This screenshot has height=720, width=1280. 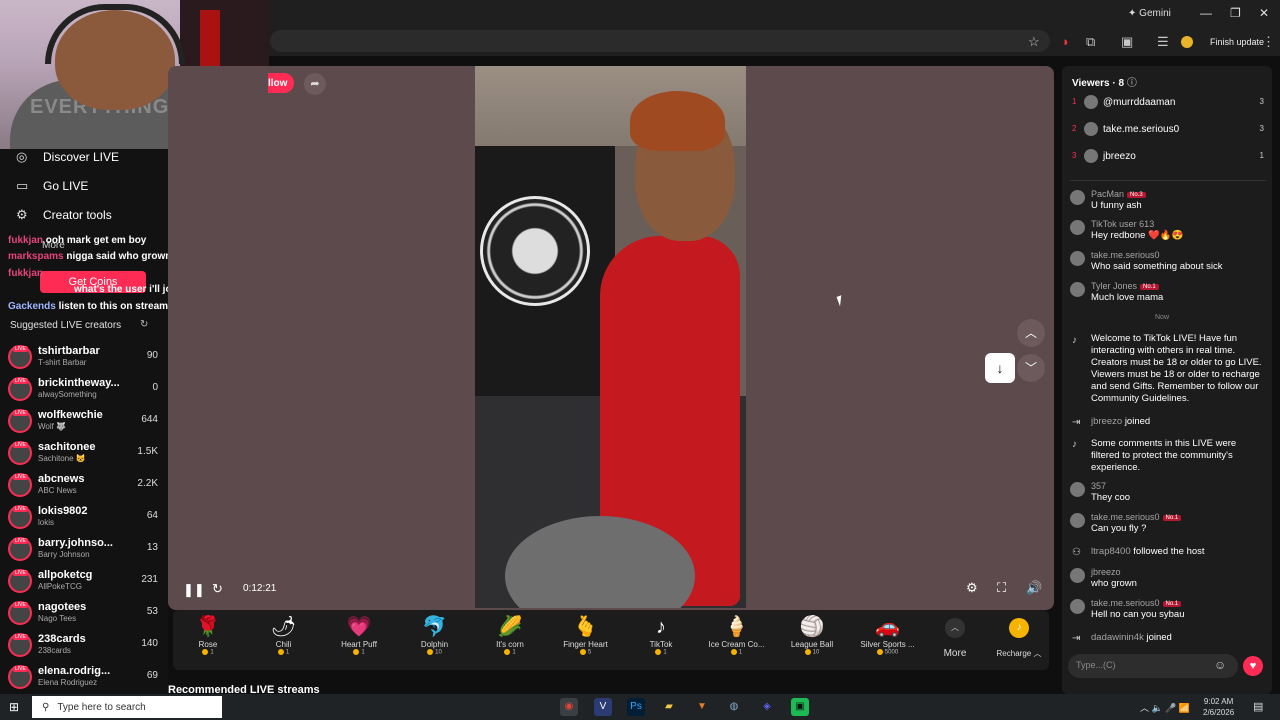 I want to click on chat-user: TikTok user 613, so click(x=1122, y=224).